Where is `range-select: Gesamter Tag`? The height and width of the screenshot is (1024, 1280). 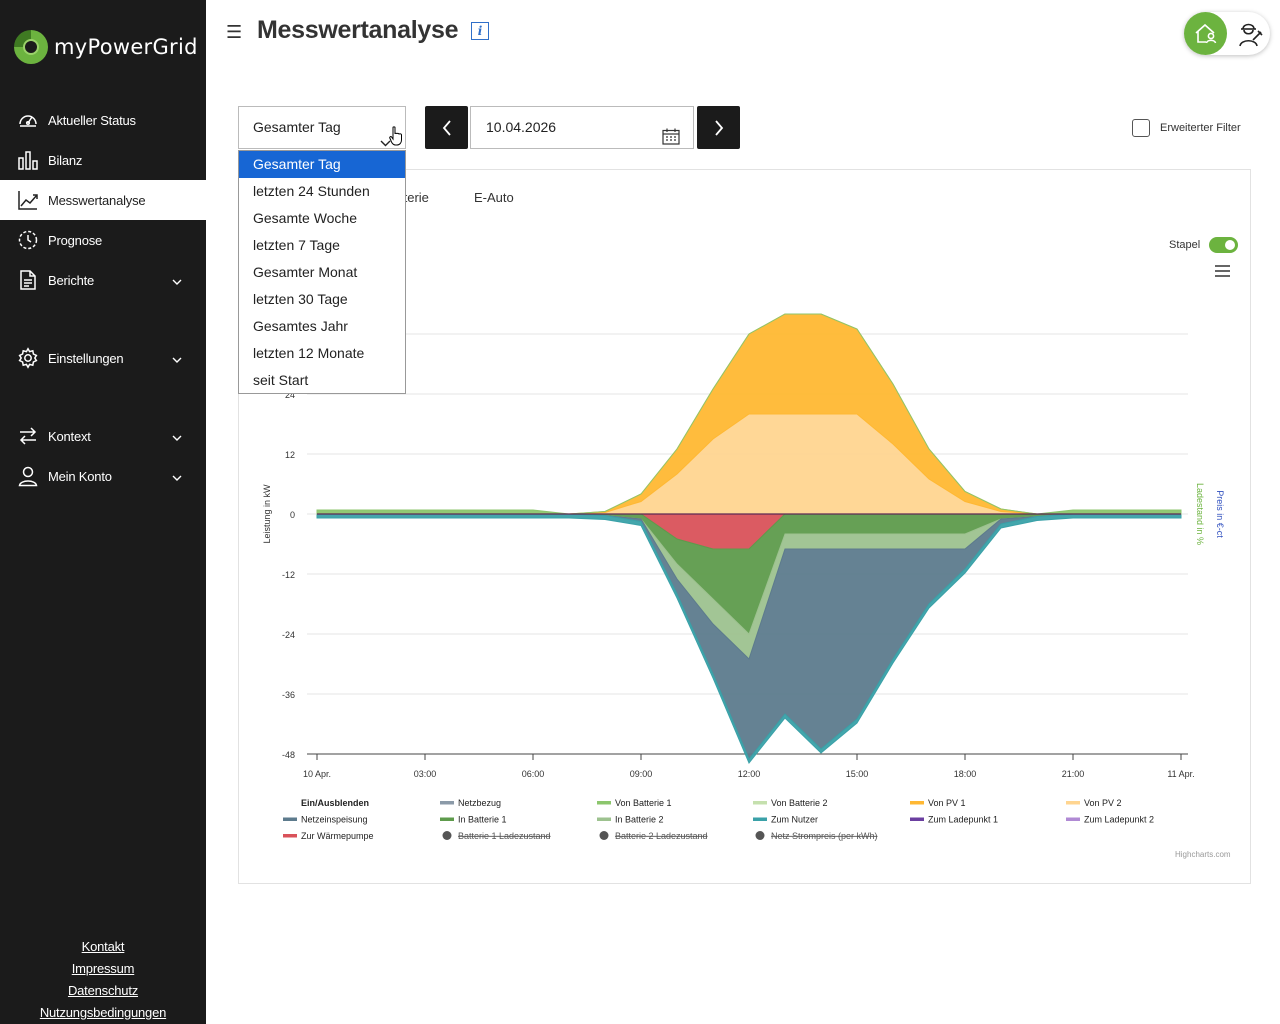 range-select: Gesamter Tag is located at coordinates (322, 127).